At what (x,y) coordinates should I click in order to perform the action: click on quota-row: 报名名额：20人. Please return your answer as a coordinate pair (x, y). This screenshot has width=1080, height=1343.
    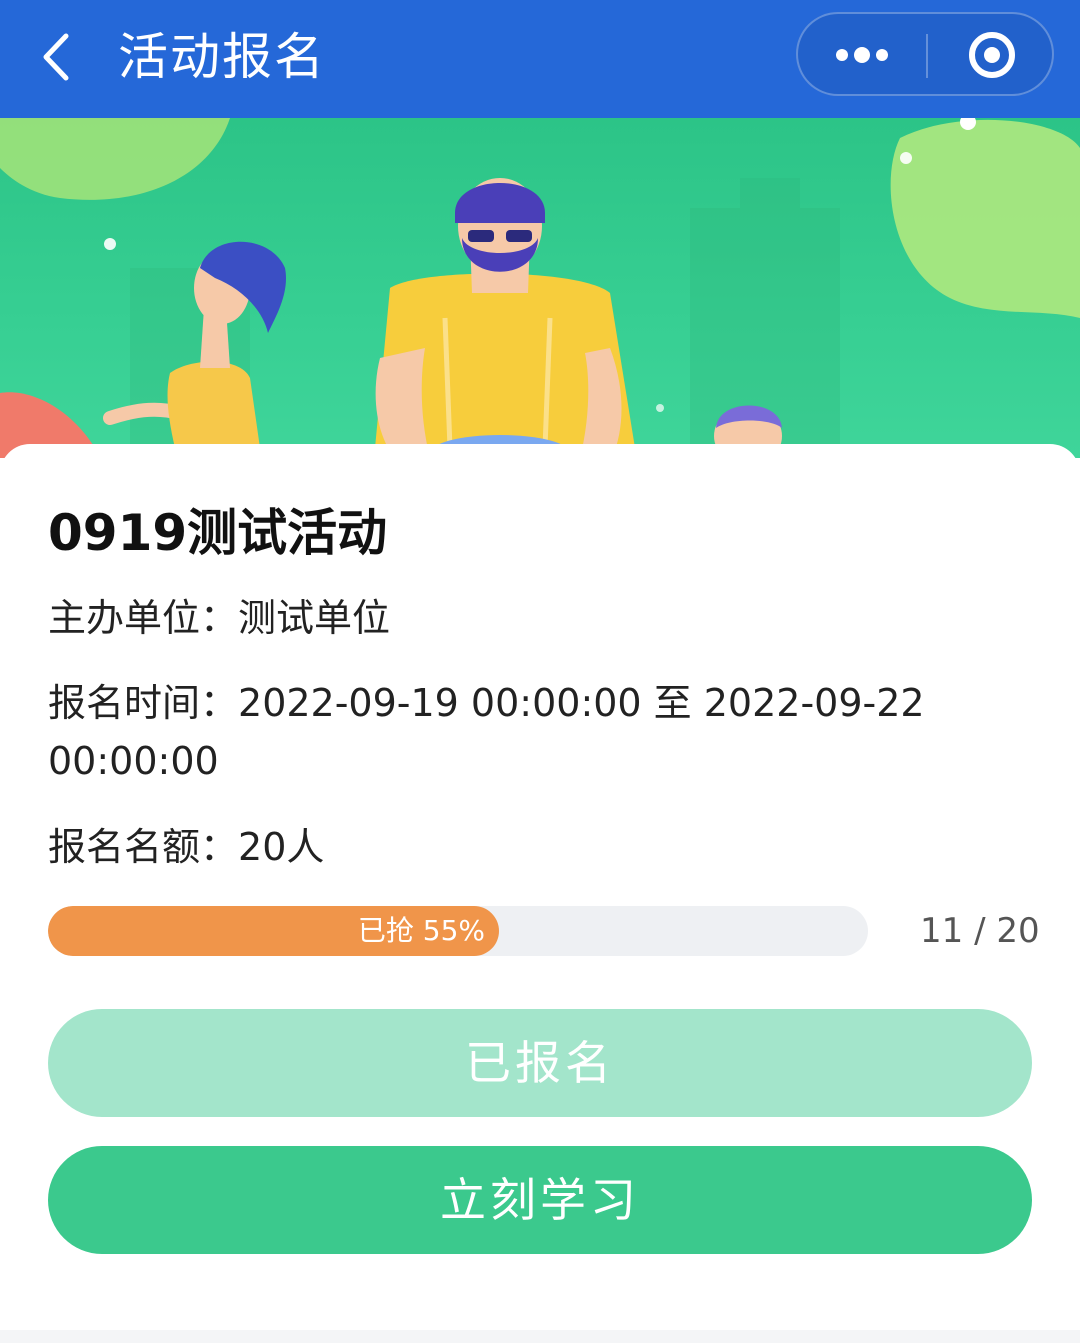
    Looking at the image, I should click on (528, 847).